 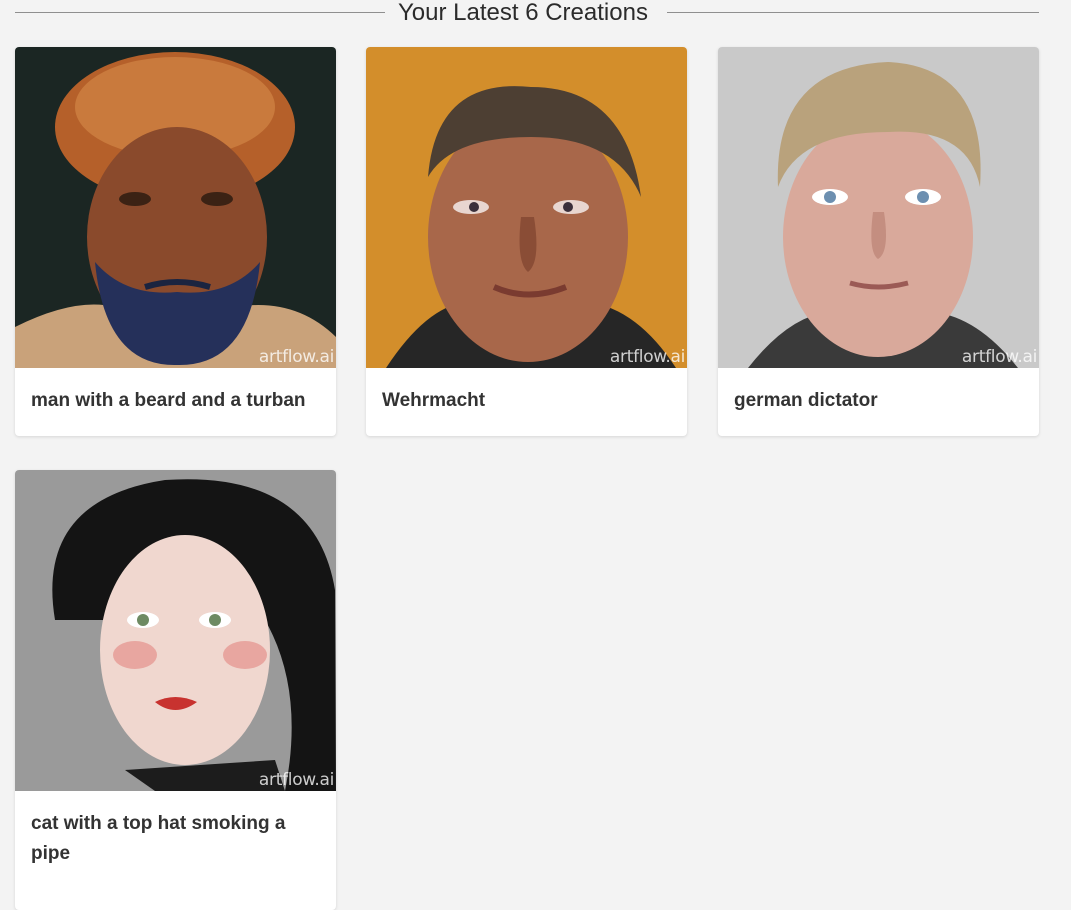 I want to click on creation-card-3: artflow.ai german dictator, so click(x=878, y=241).